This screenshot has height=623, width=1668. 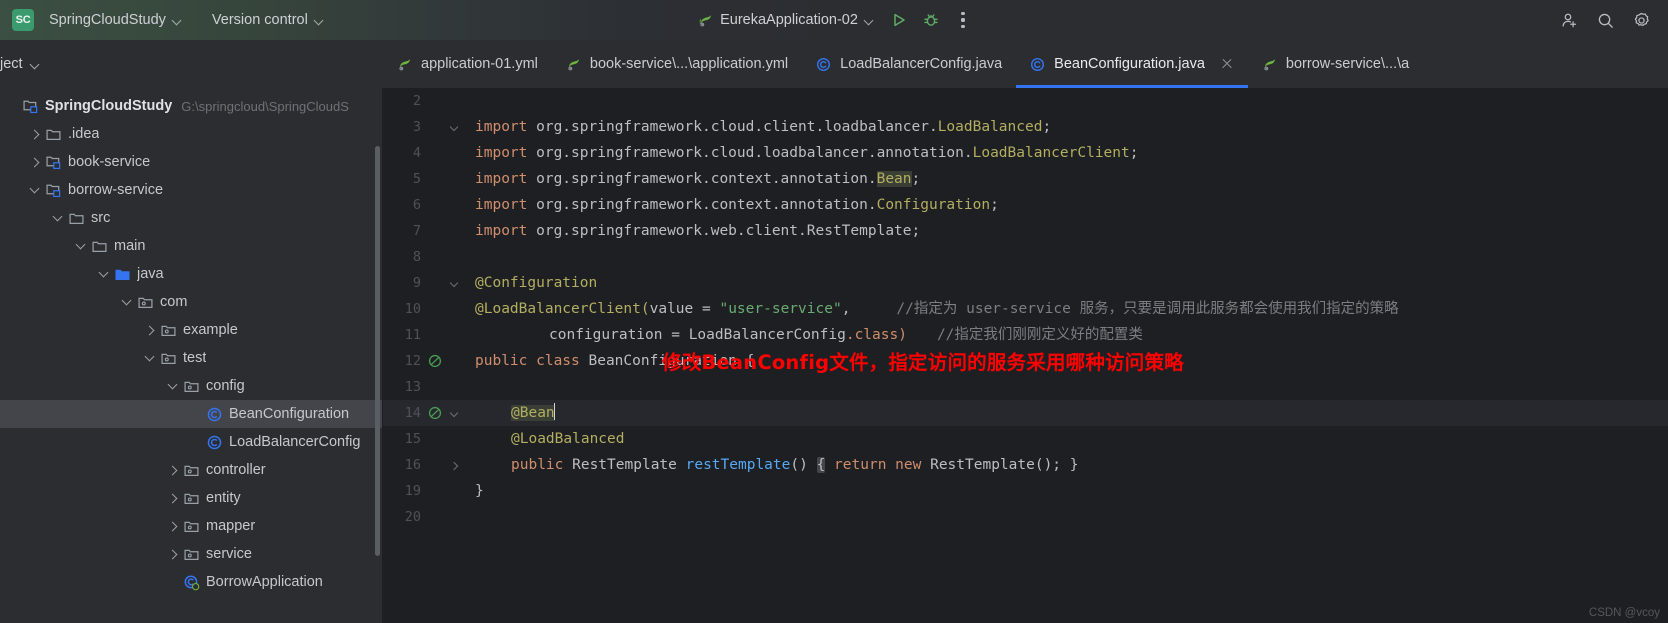 I want to click on editor-gutter: 2 3 4 5 6 7 8 9 10 11 12 13 14 15 16 19 20, so click(x=425, y=355).